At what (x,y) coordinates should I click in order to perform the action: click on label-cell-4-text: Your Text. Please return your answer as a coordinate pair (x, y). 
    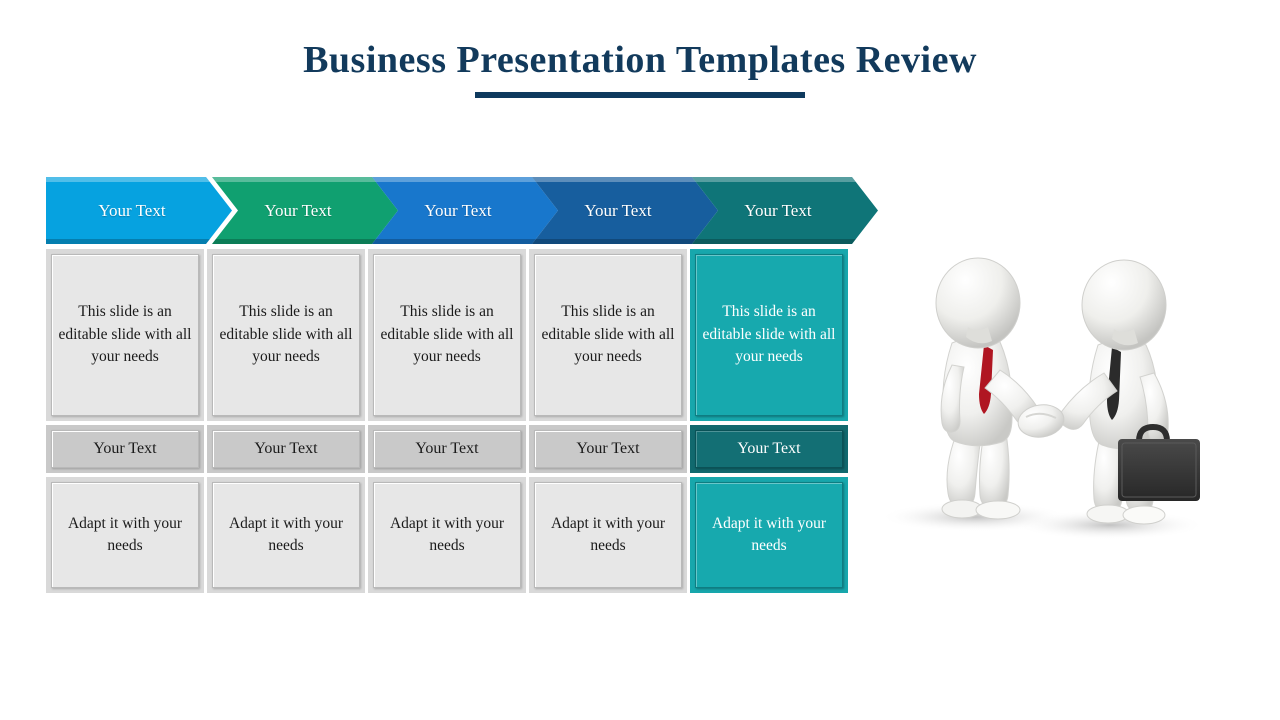
    Looking at the image, I should click on (608, 449).